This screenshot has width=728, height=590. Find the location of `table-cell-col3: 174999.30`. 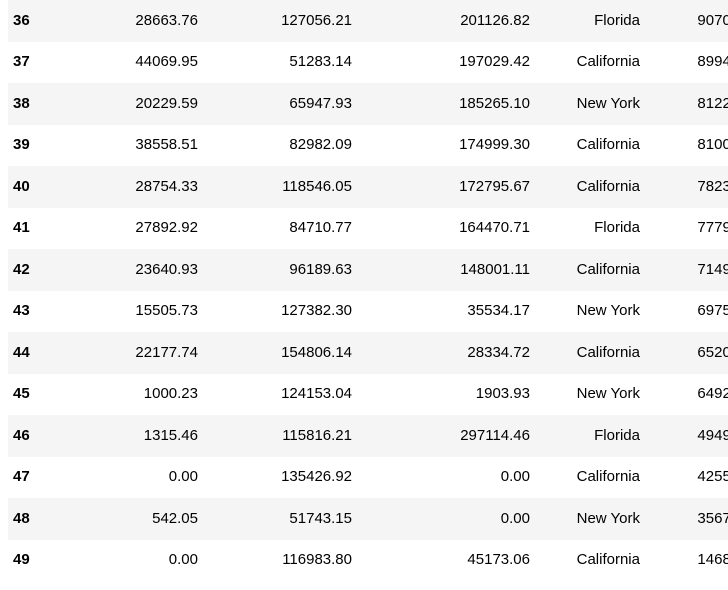

table-cell-col3: 174999.30 is located at coordinates (494, 144).